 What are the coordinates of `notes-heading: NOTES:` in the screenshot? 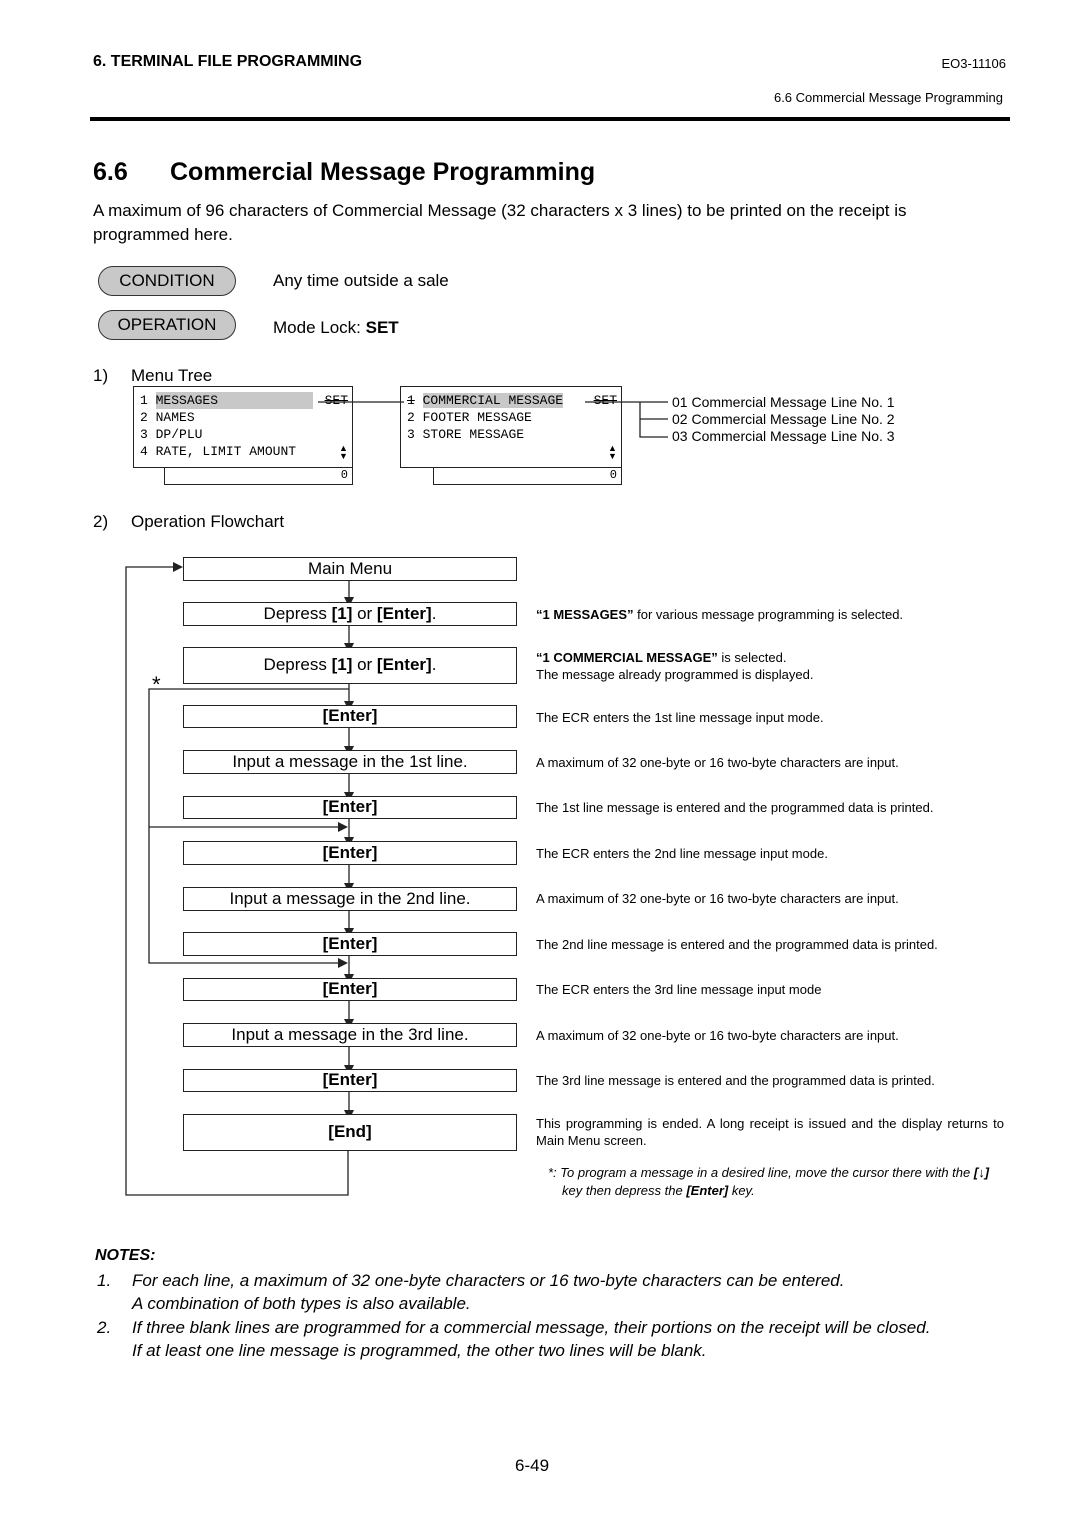 It's located at (125, 1255).